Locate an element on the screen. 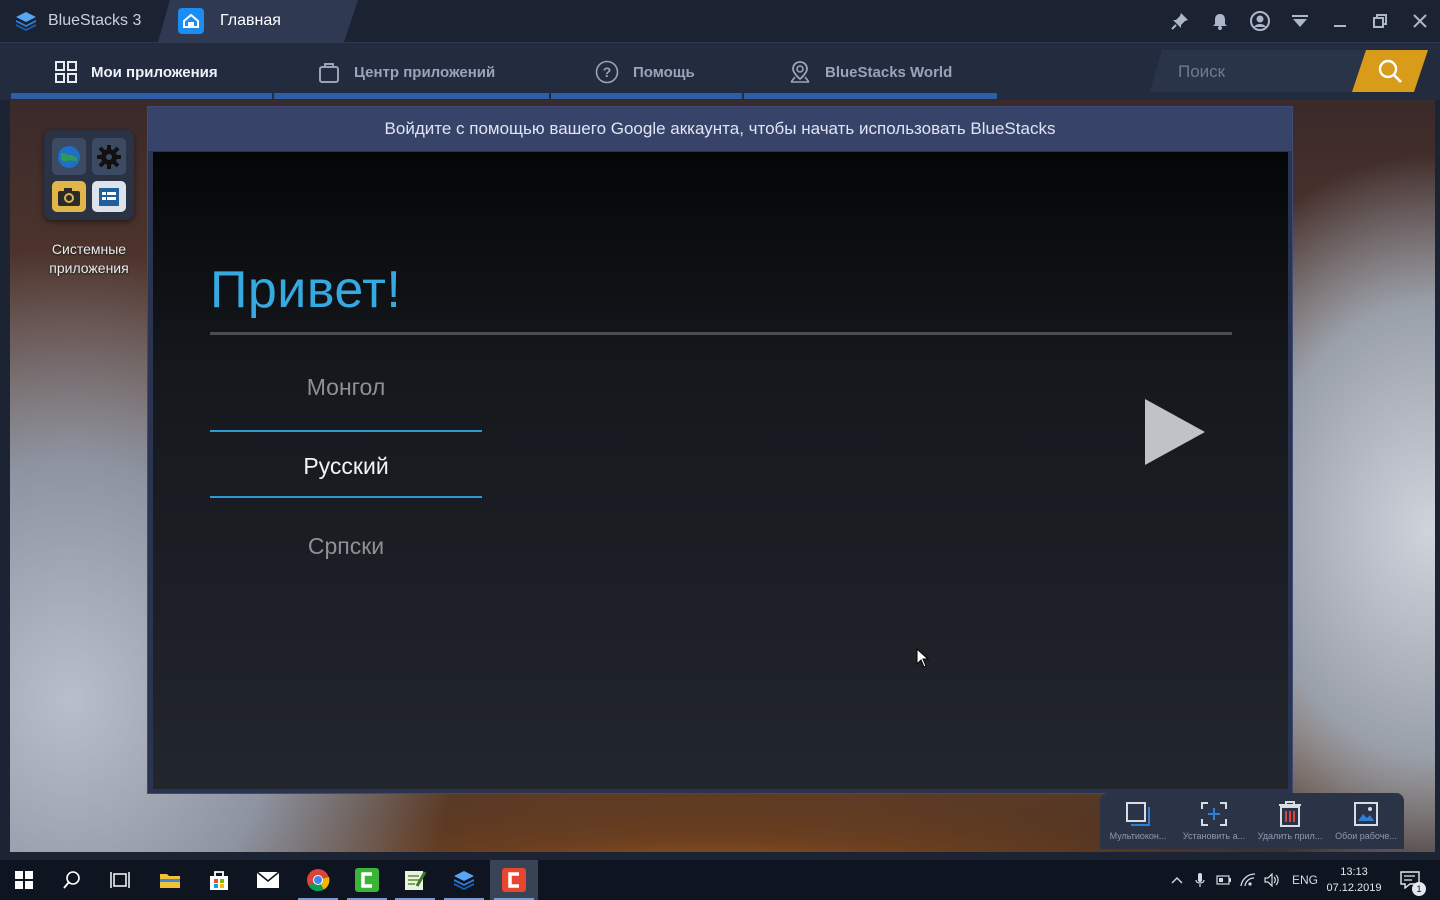  notification-count-badge: 1 is located at coordinates (1419, 889).